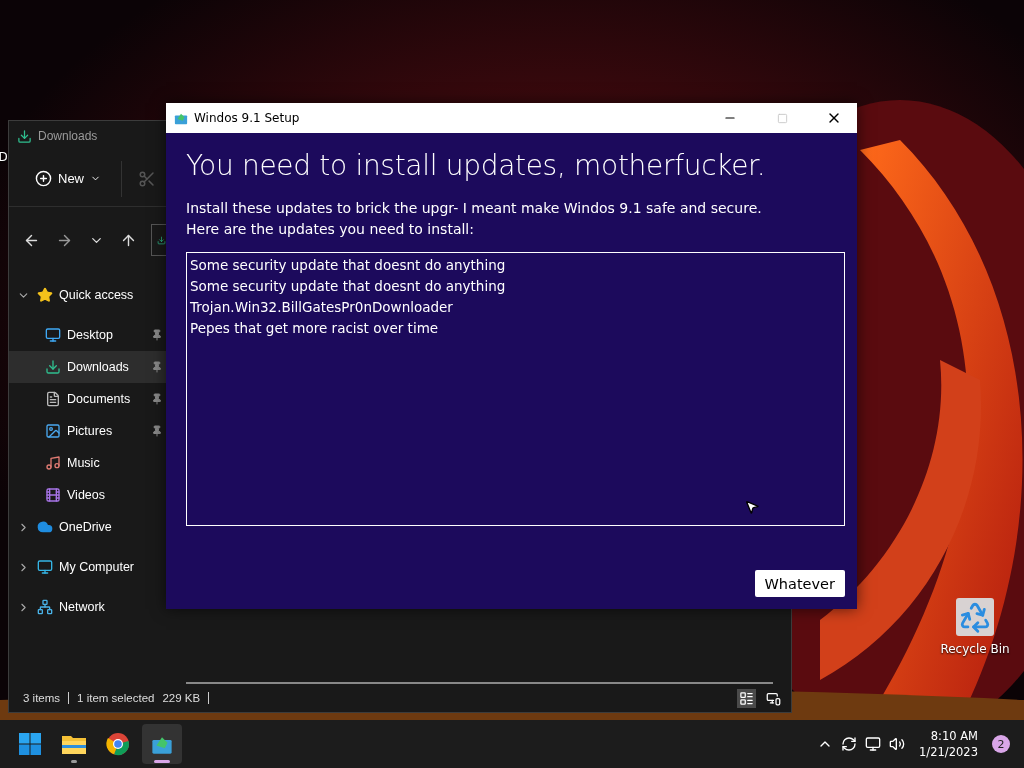 Image resolution: width=1024 pixels, height=768 pixels. I want to click on nav-item: Pictures, so click(88, 431).